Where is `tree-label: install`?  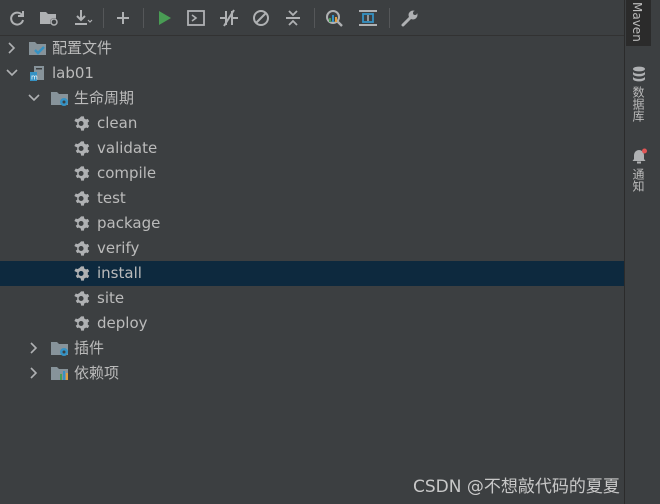
tree-label: install is located at coordinates (119, 273).